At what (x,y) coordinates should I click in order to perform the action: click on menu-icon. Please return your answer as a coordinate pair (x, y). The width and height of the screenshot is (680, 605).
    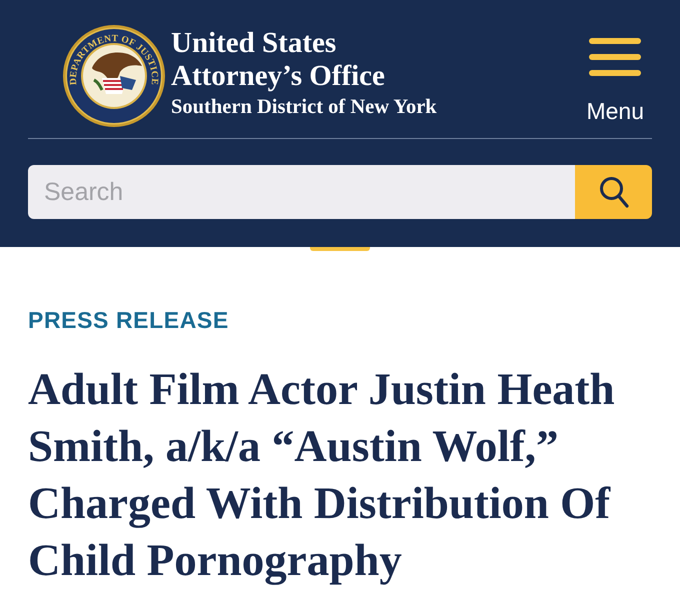
    Looking at the image, I should click on (615, 57).